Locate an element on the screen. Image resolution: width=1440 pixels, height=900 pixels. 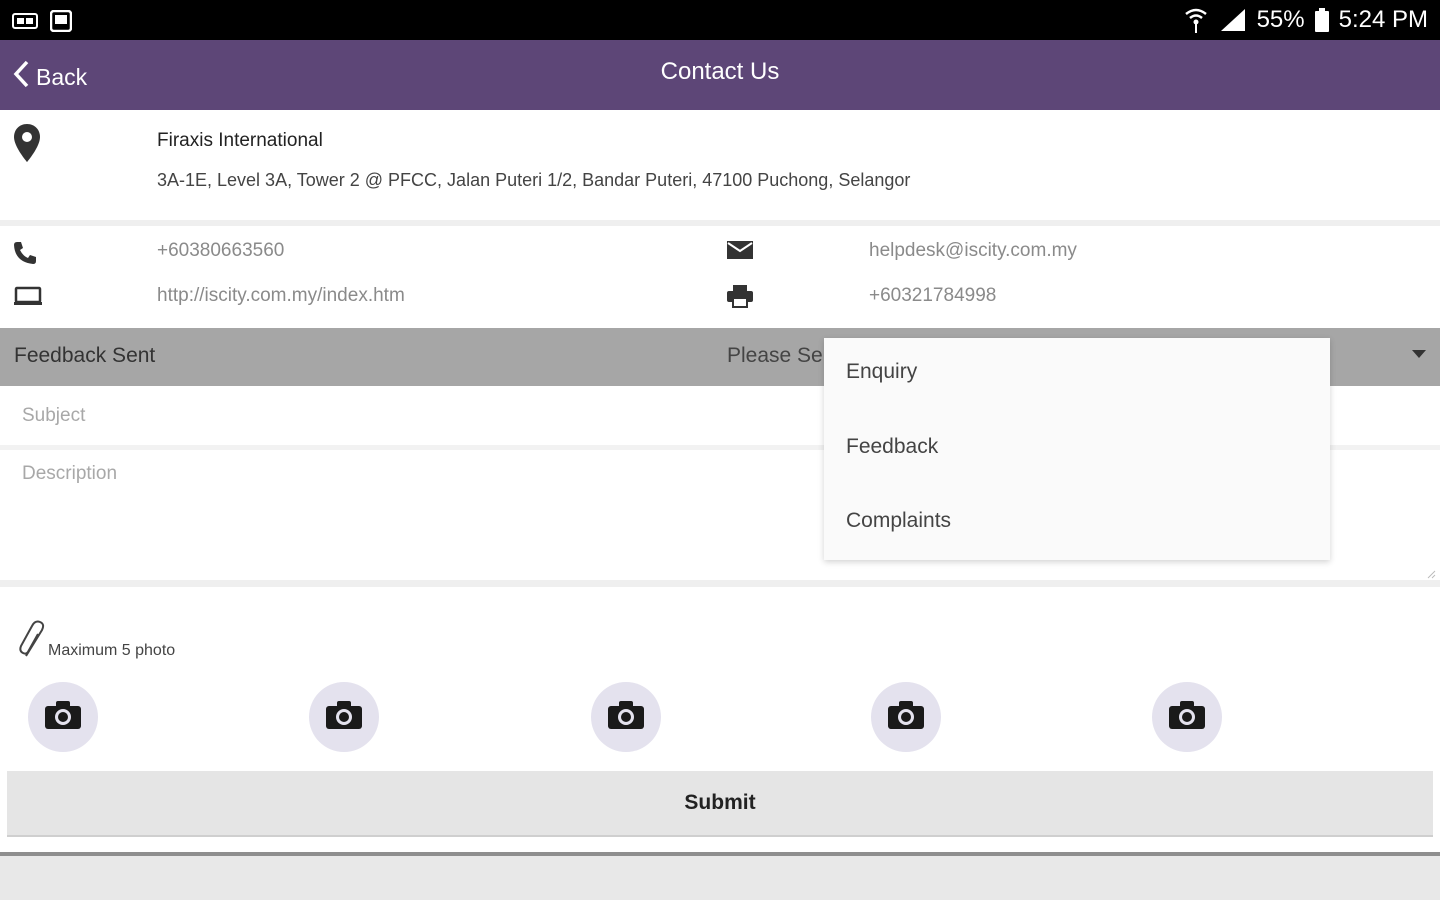
notification-icon is located at coordinates (25, 23).